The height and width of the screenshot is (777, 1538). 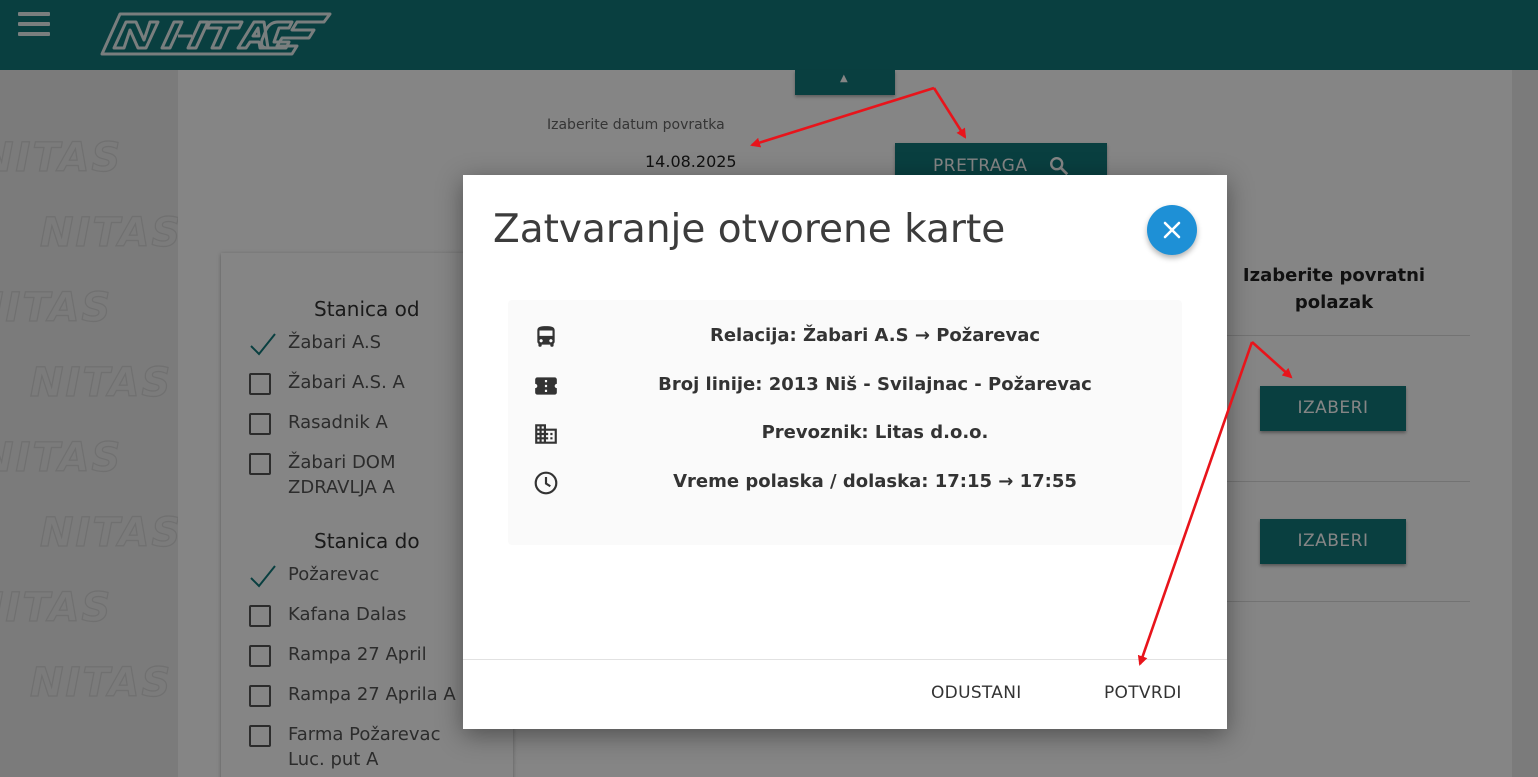 I want to click on route-row: Relacija: Žabari A.S → Požarevac, so click(x=845, y=337).